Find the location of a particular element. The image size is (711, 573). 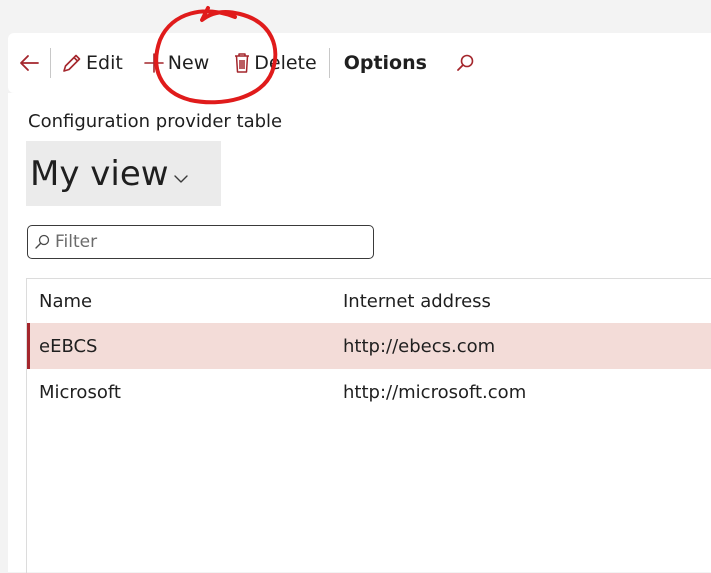

back-button is located at coordinates (29, 63).